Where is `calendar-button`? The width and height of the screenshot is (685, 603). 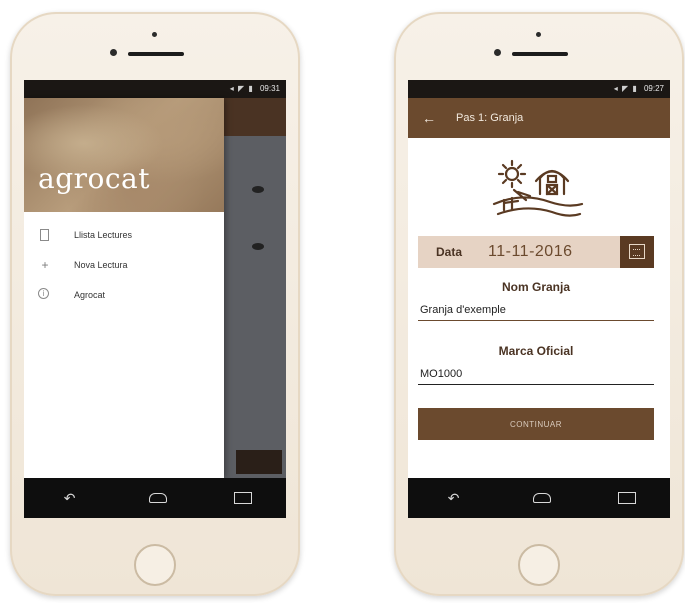
calendar-button is located at coordinates (637, 252).